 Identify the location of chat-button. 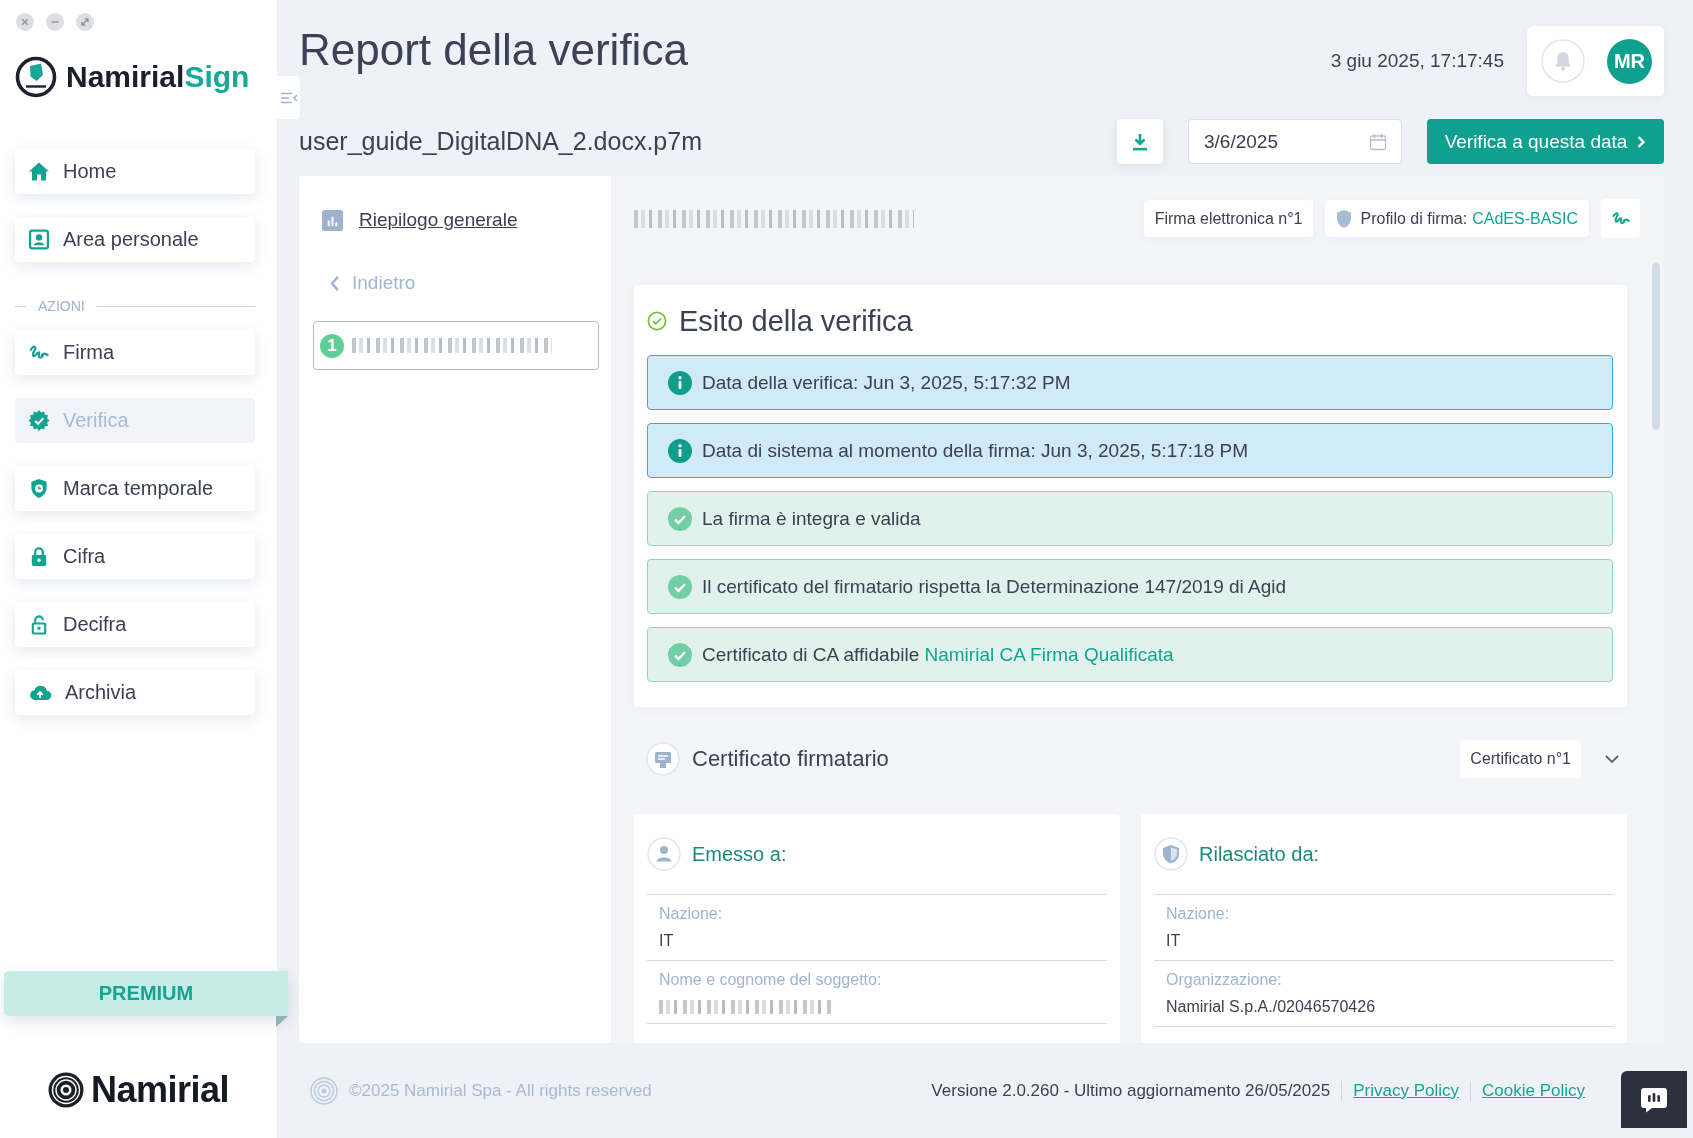
(1654, 1099).